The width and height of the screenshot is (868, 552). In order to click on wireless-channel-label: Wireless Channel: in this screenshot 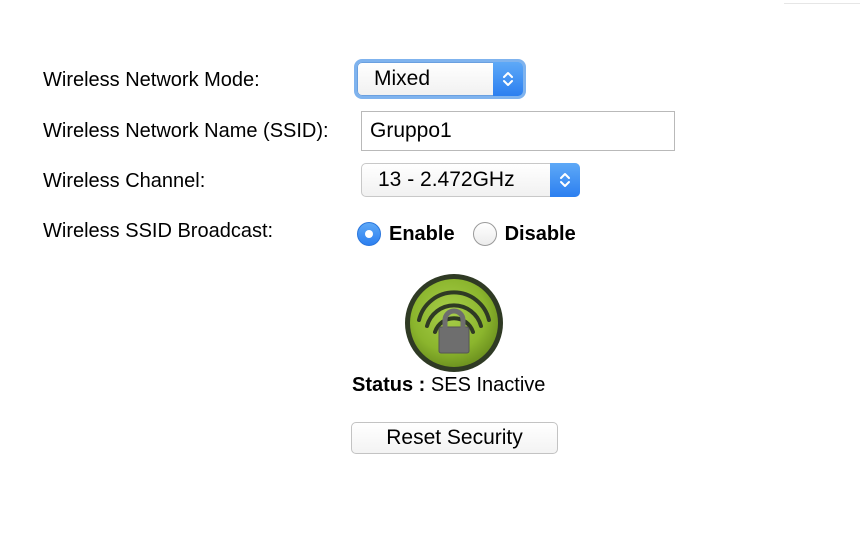, I will do `click(124, 181)`.